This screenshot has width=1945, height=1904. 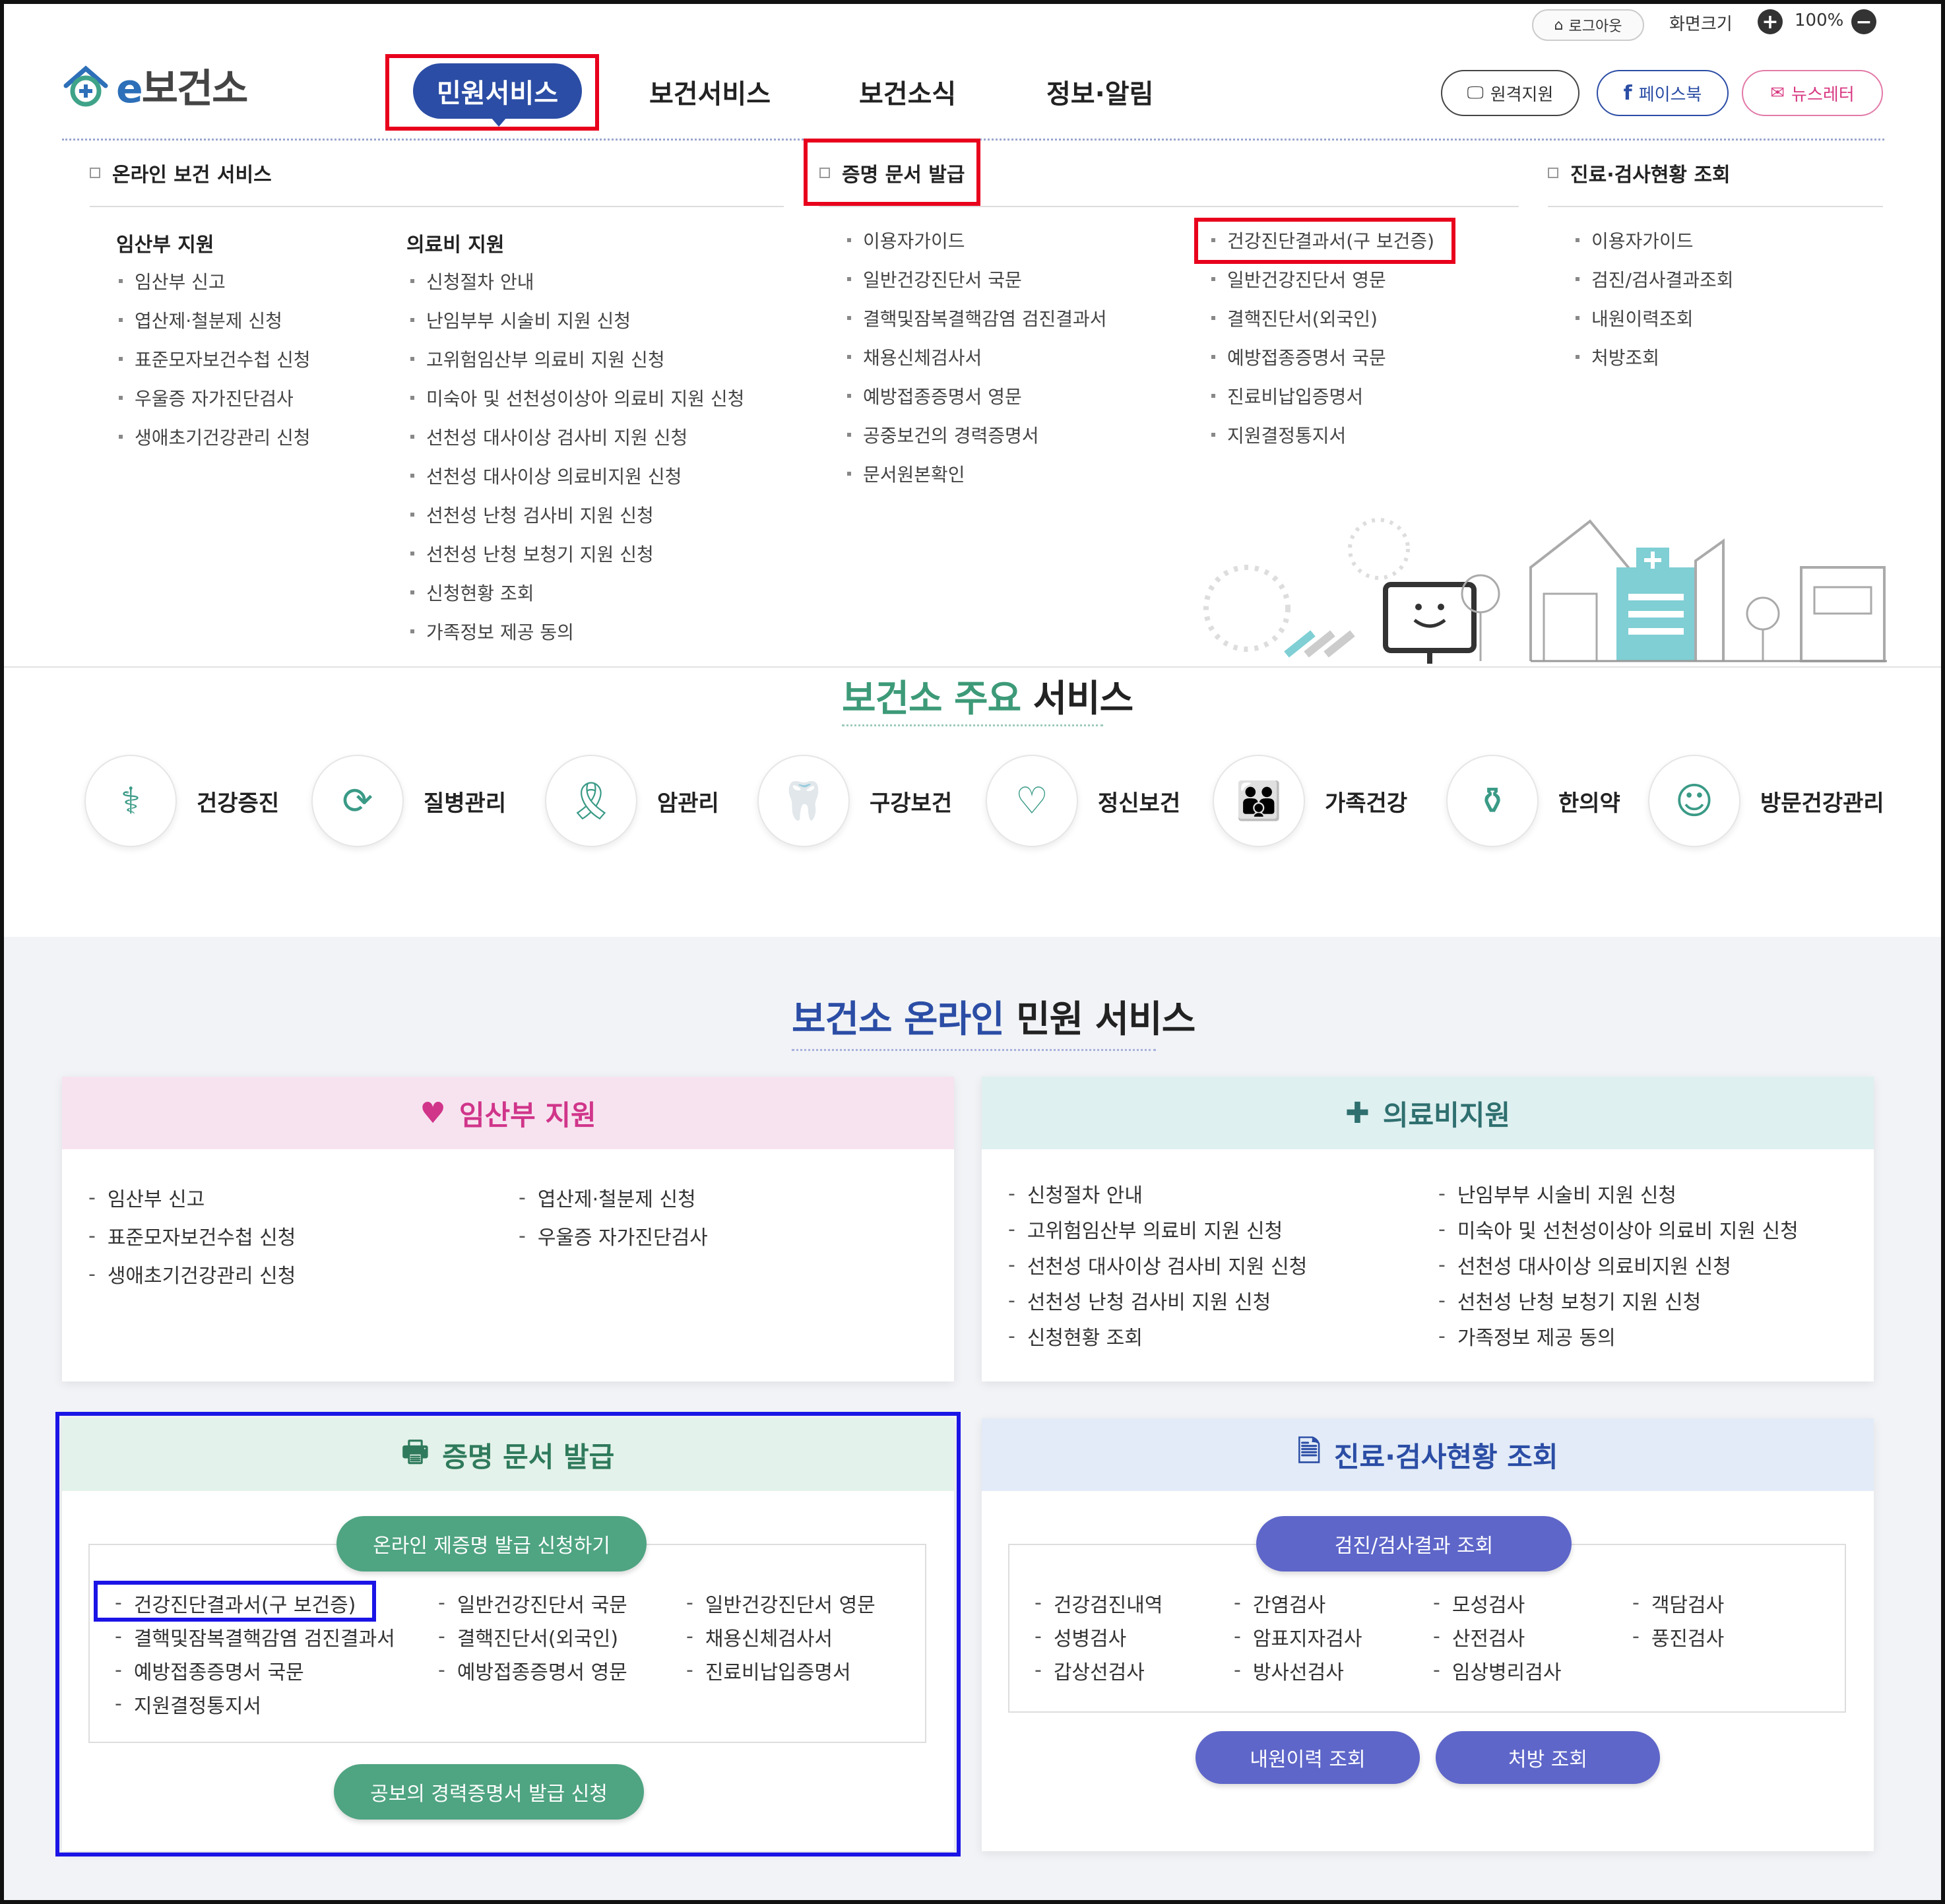 What do you see at coordinates (577, 553) in the screenshot?
I see `mm-menu-item: 선천성 난청 보청기 지원 신청` at bounding box center [577, 553].